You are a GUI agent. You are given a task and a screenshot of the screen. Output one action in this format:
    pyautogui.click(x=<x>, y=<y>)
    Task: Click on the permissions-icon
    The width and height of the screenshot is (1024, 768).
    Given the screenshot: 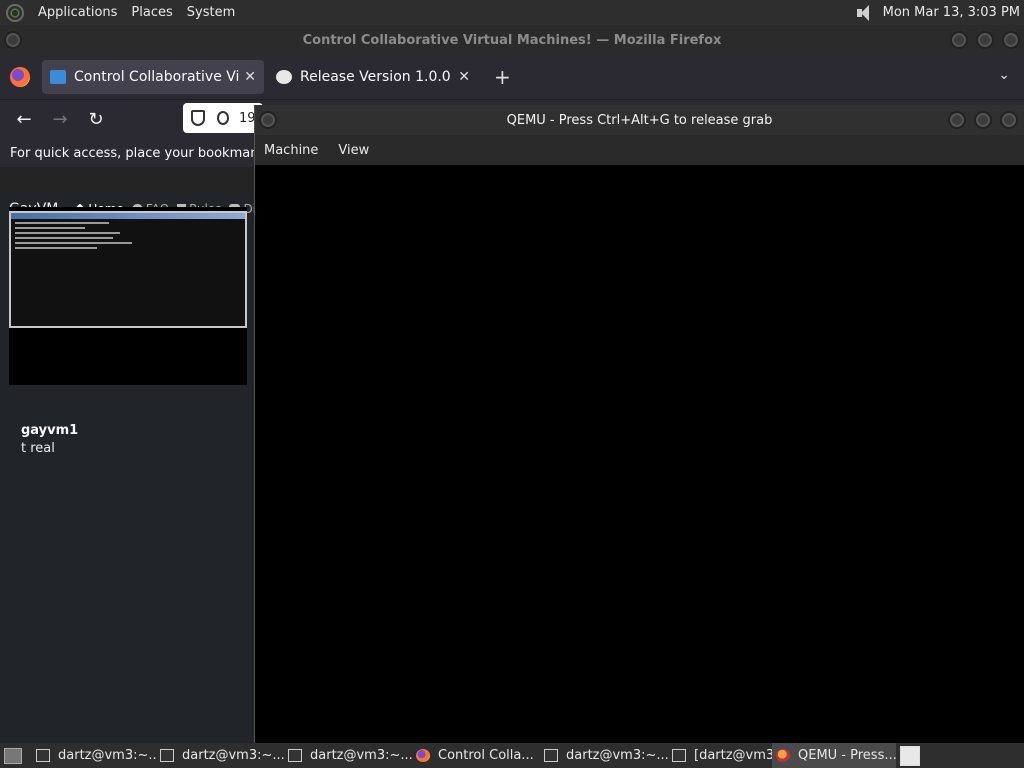 What is the action you would take?
    pyautogui.click(x=223, y=118)
    